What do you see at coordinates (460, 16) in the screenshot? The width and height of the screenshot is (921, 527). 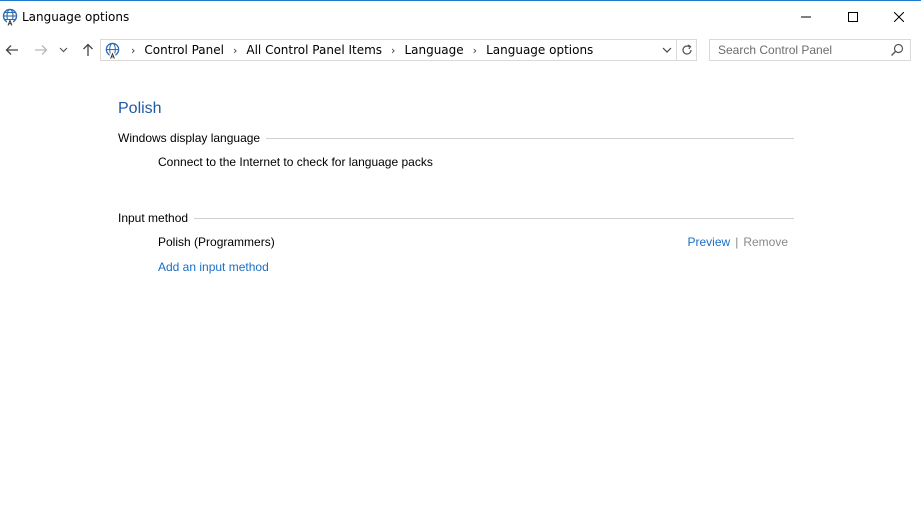 I see `title-bar: Language options` at bounding box center [460, 16].